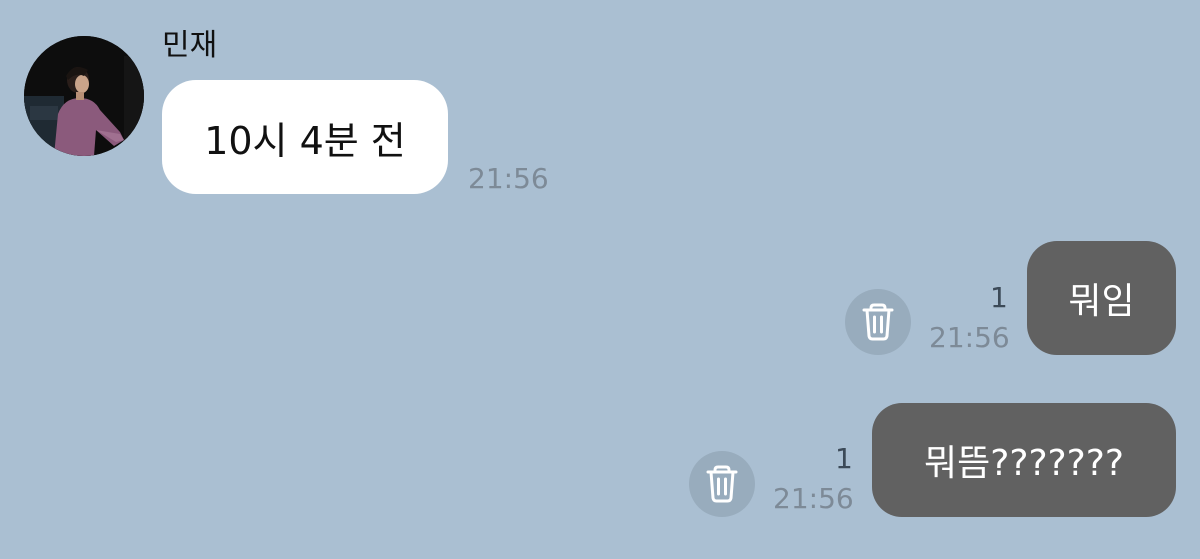 The image size is (1200, 559). What do you see at coordinates (190, 45) in the screenshot?
I see `sender-name: 민재` at bounding box center [190, 45].